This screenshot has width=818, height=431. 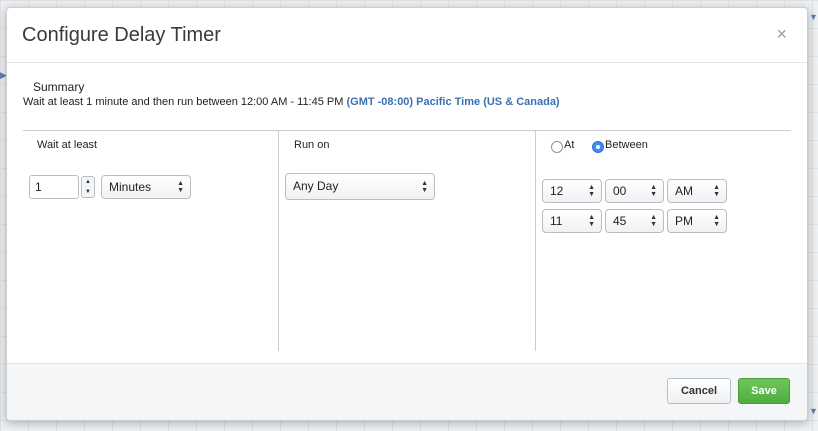 What do you see at coordinates (572, 221) in the screenshot?
I see `end-hour-select: 11 ▲ ▼` at bounding box center [572, 221].